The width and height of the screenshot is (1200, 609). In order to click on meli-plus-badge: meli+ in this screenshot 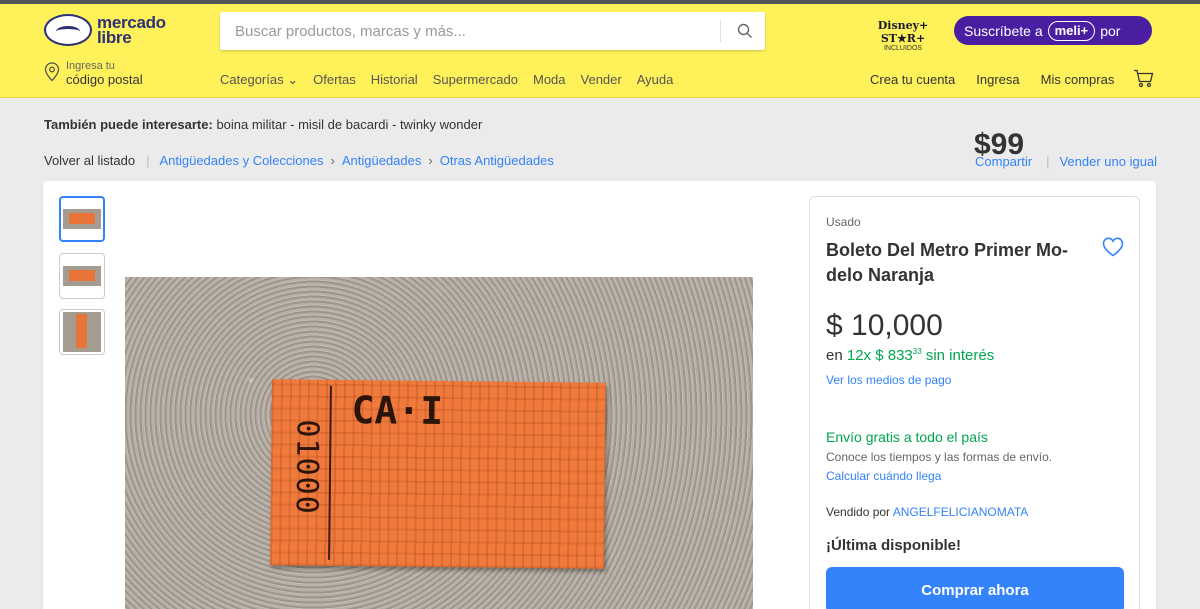, I will do `click(1071, 30)`.